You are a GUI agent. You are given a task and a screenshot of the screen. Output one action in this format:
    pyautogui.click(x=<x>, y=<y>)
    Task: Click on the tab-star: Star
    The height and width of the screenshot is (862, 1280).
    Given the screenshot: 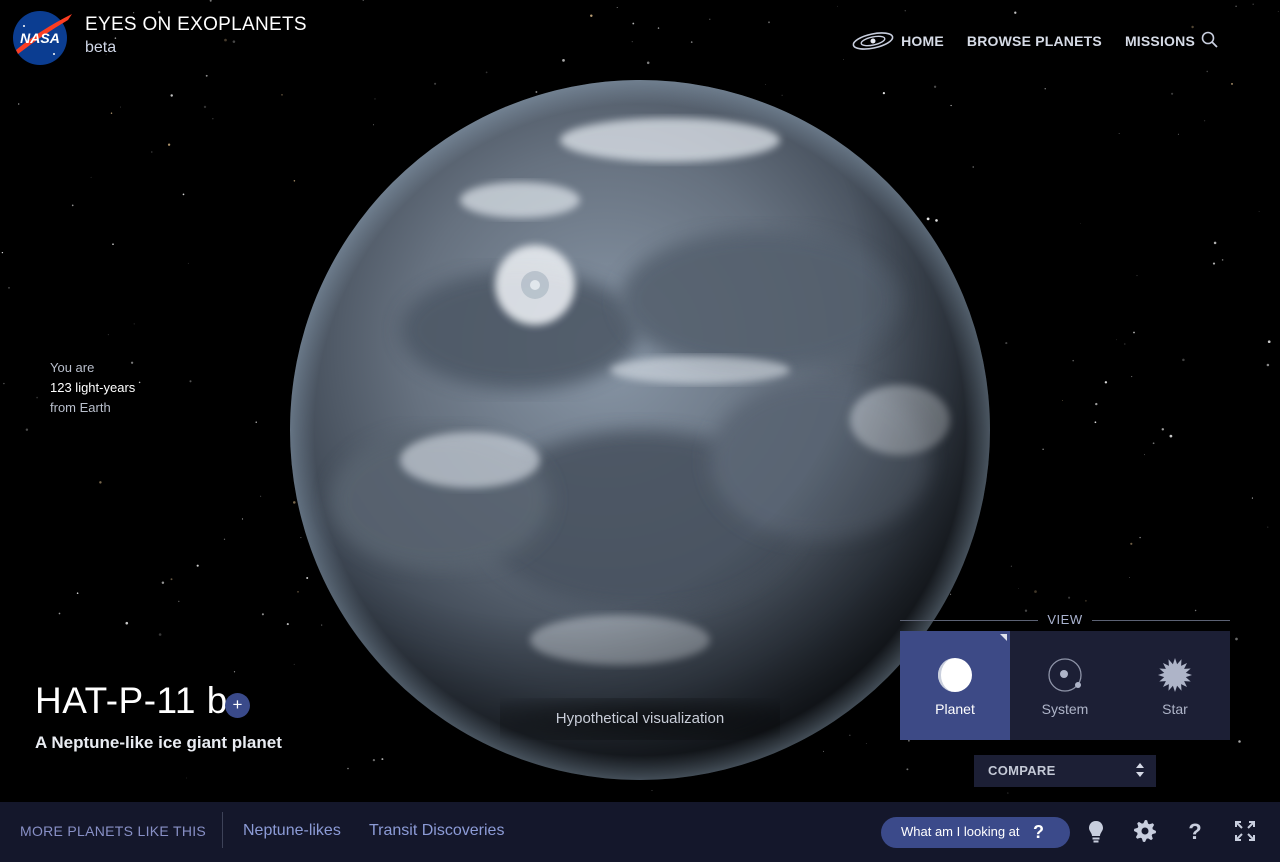 What is the action you would take?
    pyautogui.click(x=1175, y=685)
    